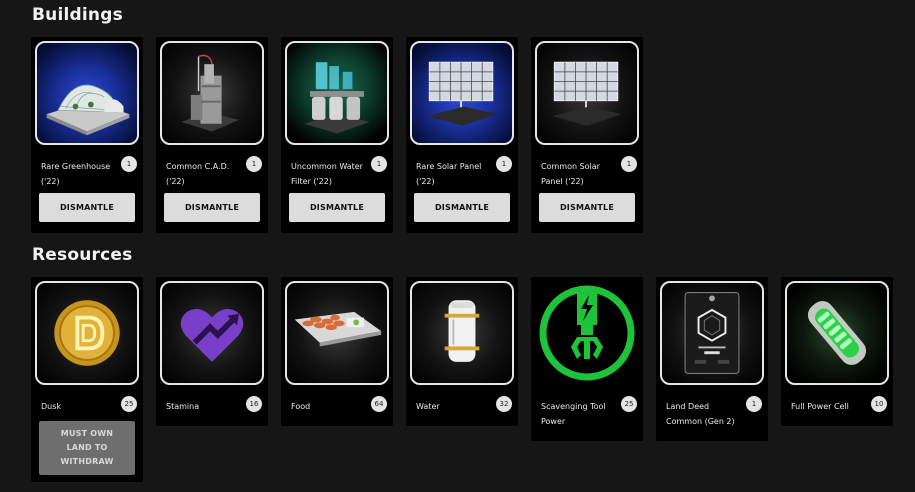 The width and height of the screenshot is (915, 492). I want to click on resource-card: Scavenging Tool Power 25, so click(587, 359).